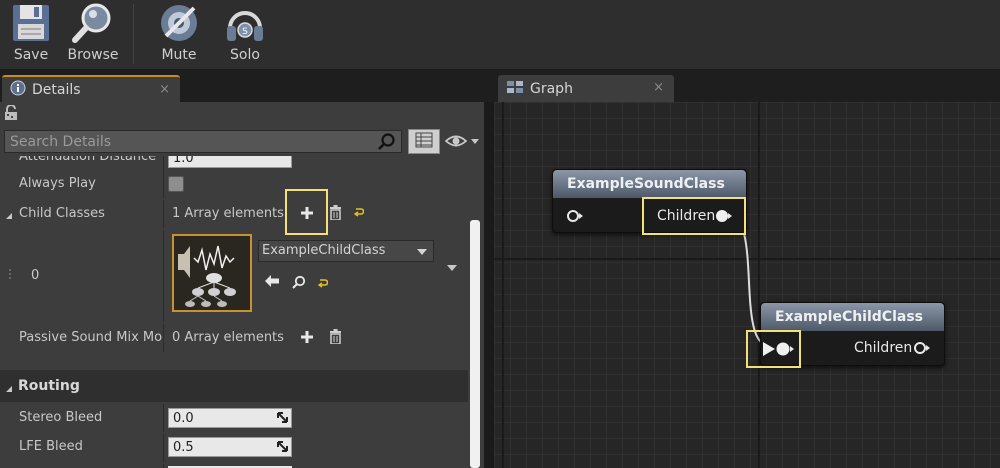 This screenshot has height=468, width=1000. Describe the element at coordinates (234, 386) in the screenshot. I see `category-routing: Routing` at that location.